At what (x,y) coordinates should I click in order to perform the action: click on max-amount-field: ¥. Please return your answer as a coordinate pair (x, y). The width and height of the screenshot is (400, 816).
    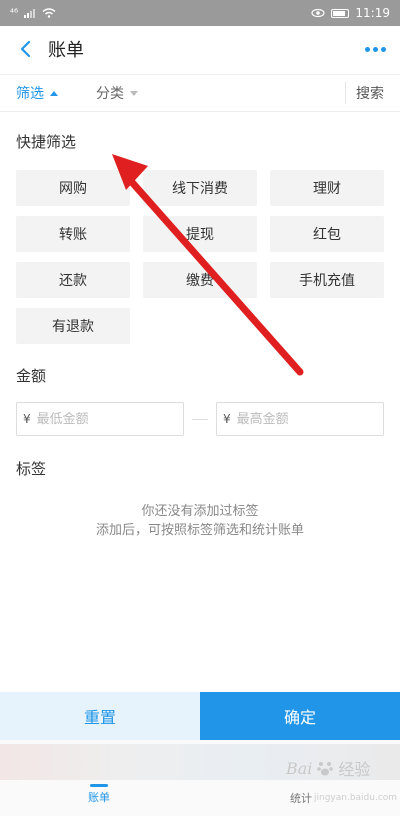
    Looking at the image, I should click on (300, 419).